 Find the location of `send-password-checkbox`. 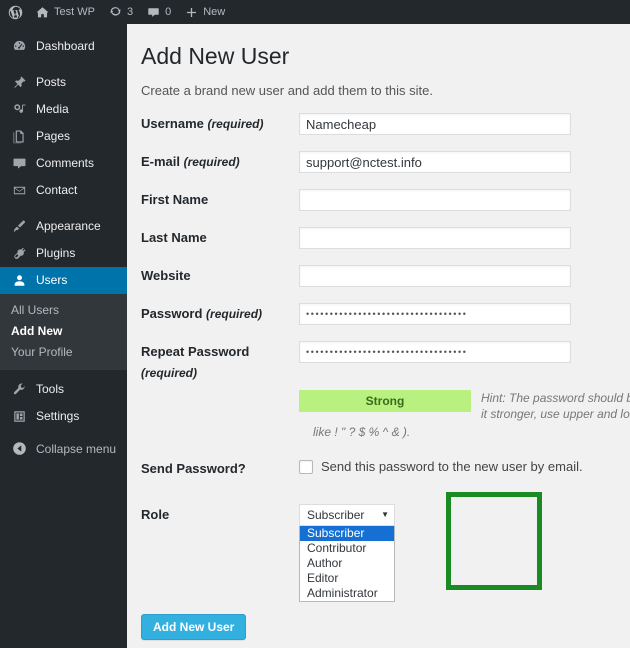

send-password-checkbox is located at coordinates (306, 466).